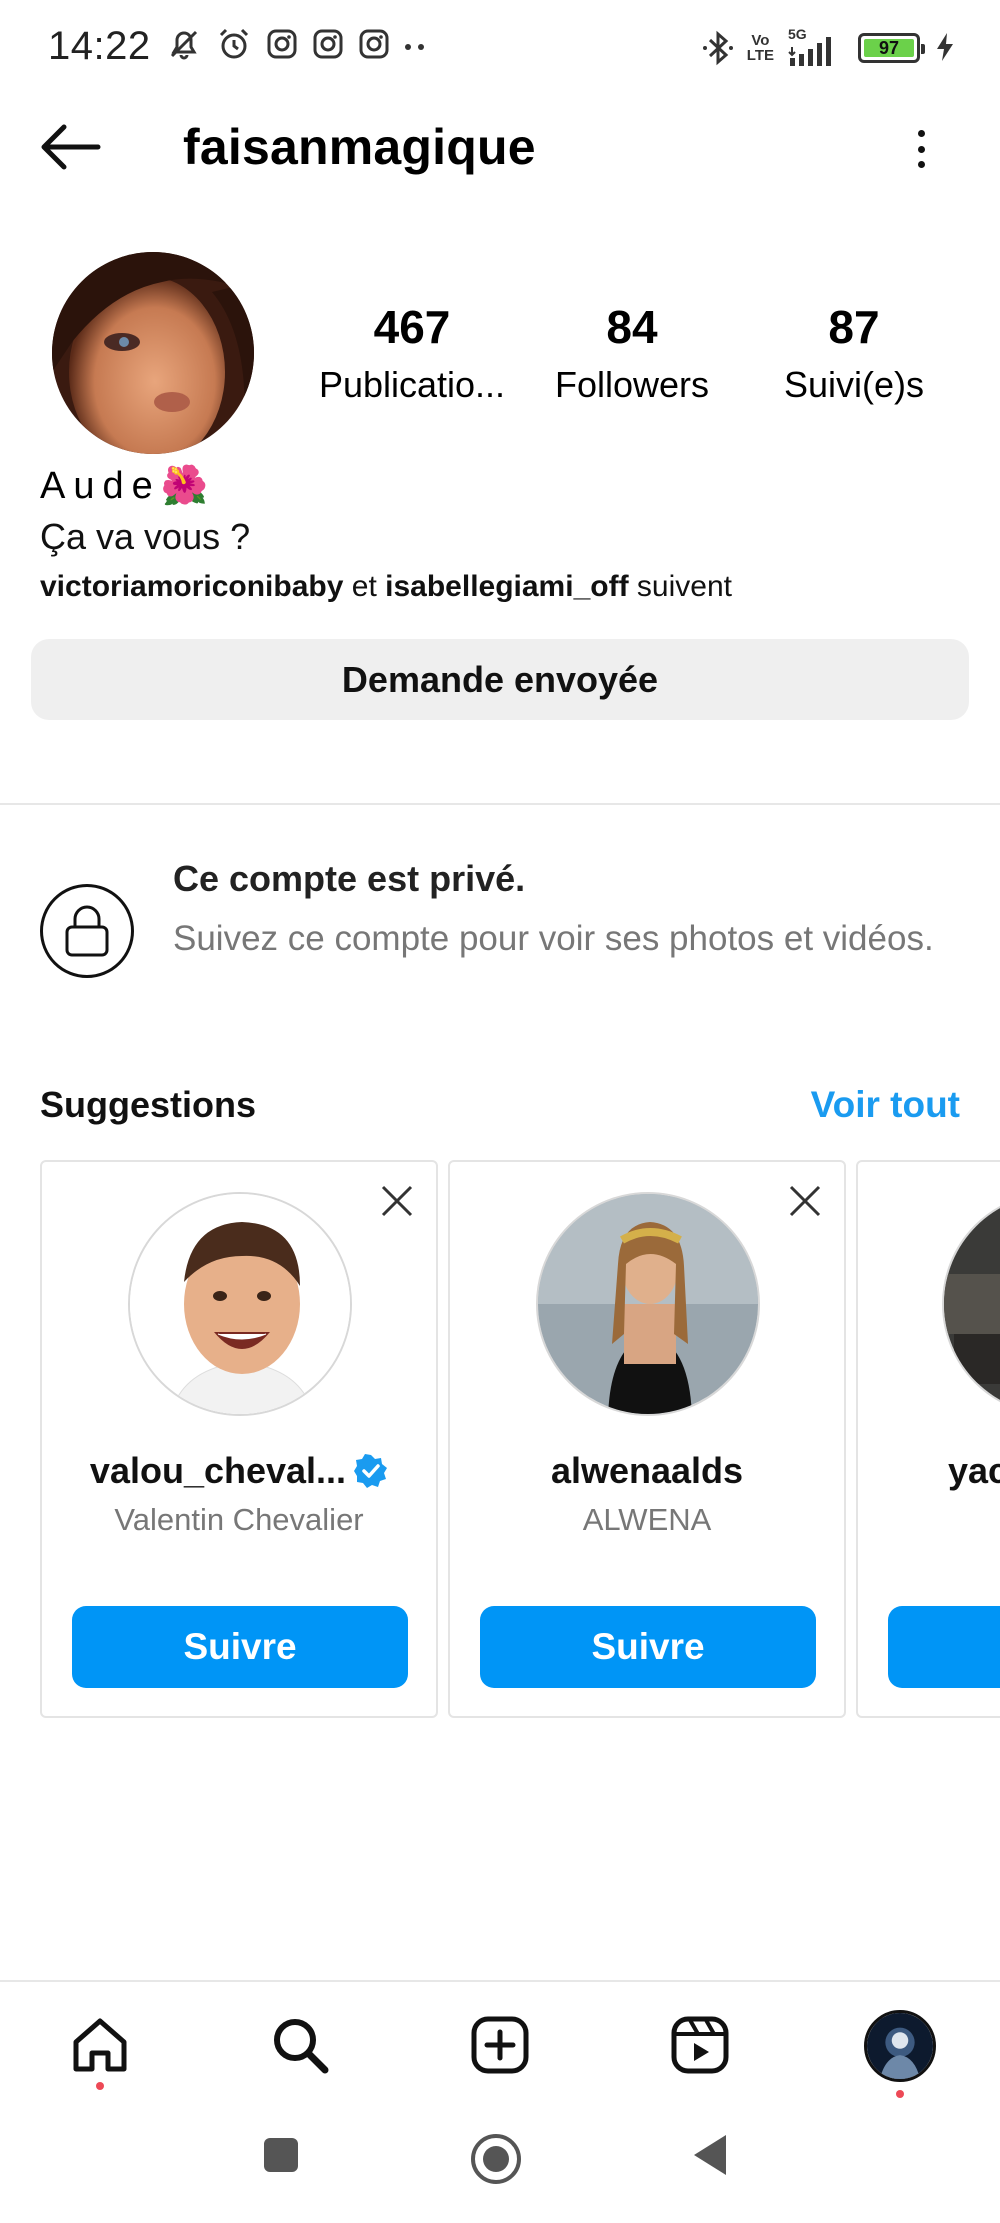  What do you see at coordinates (192, 586) in the screenshot?
I see `follower-username-1: victoriamoriconibaby` at bounding box center [192, 586].